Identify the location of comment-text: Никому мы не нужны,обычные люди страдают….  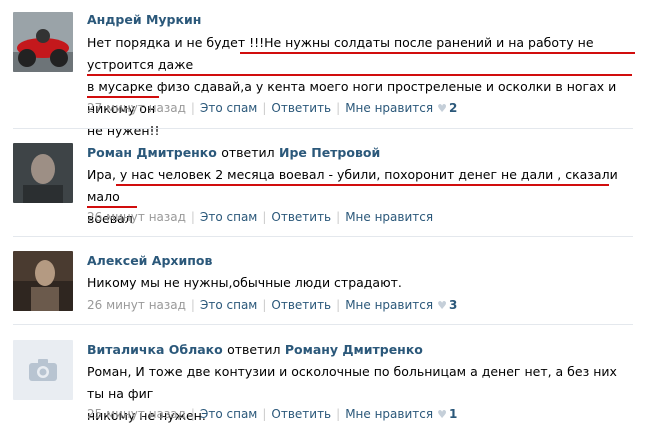
(359, 283).